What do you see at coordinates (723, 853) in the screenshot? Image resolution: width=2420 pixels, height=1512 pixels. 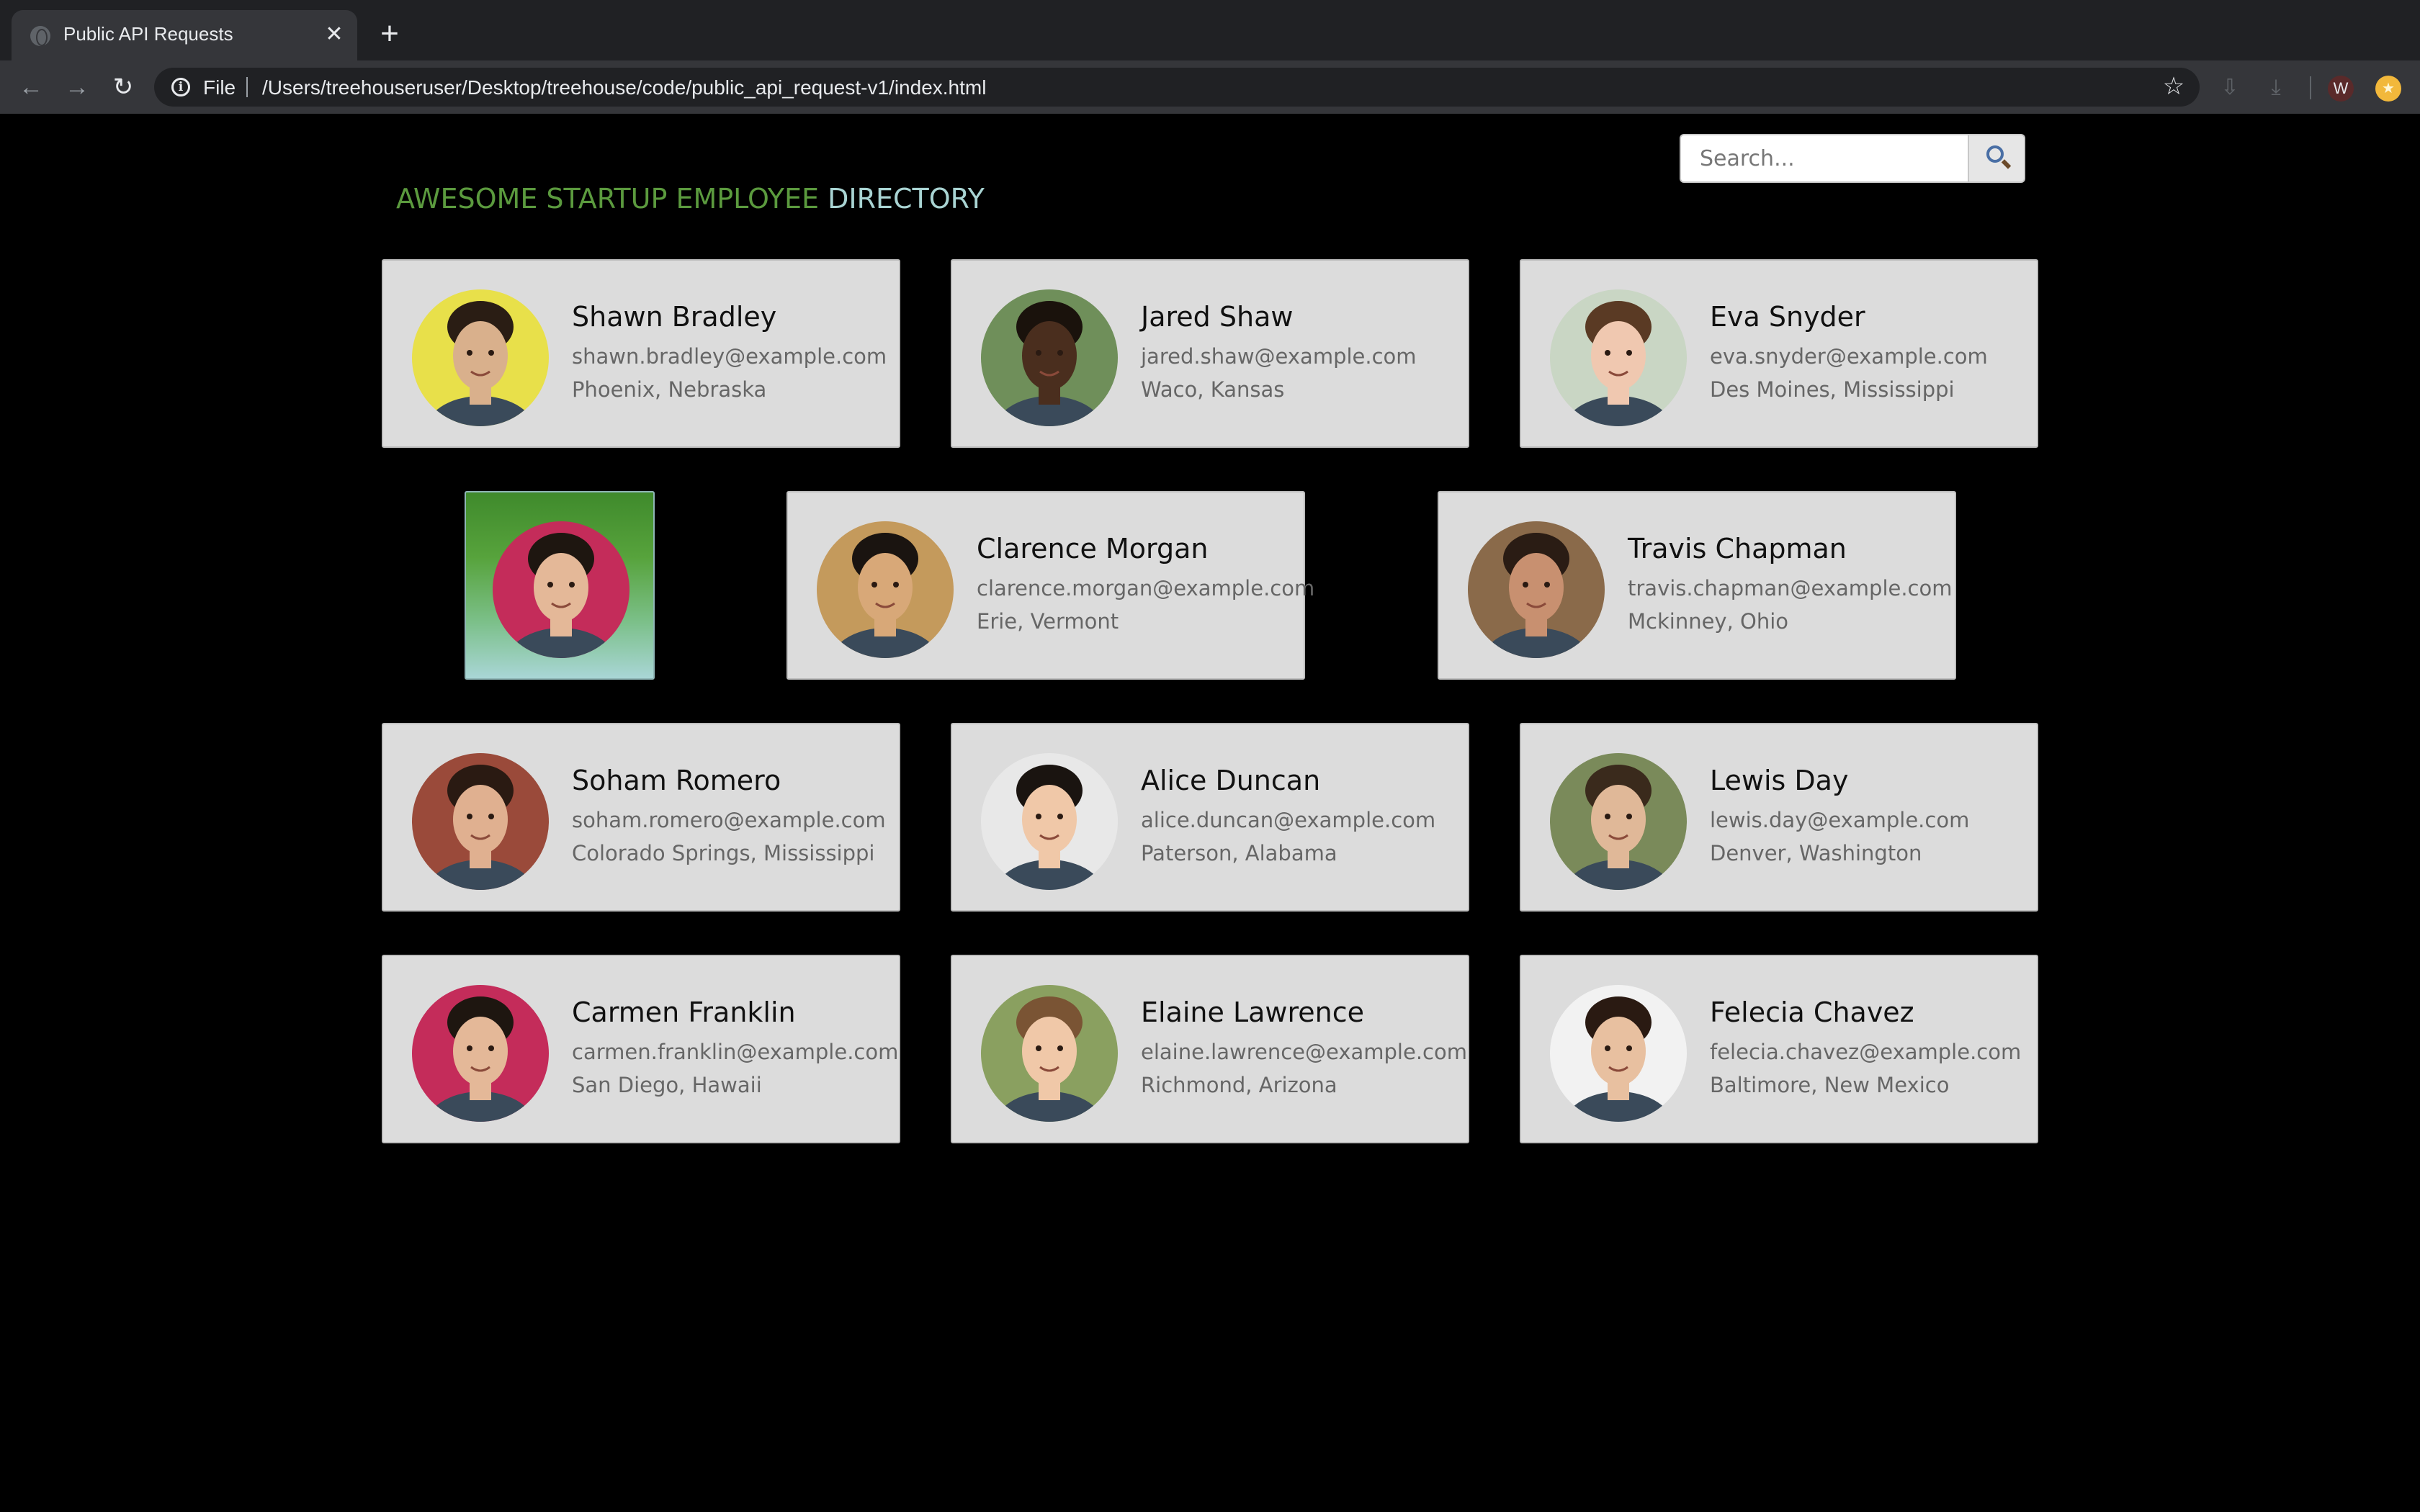 I see `employee-location: Colorado Springs, Mississippi` at bounding box center [723, 853].